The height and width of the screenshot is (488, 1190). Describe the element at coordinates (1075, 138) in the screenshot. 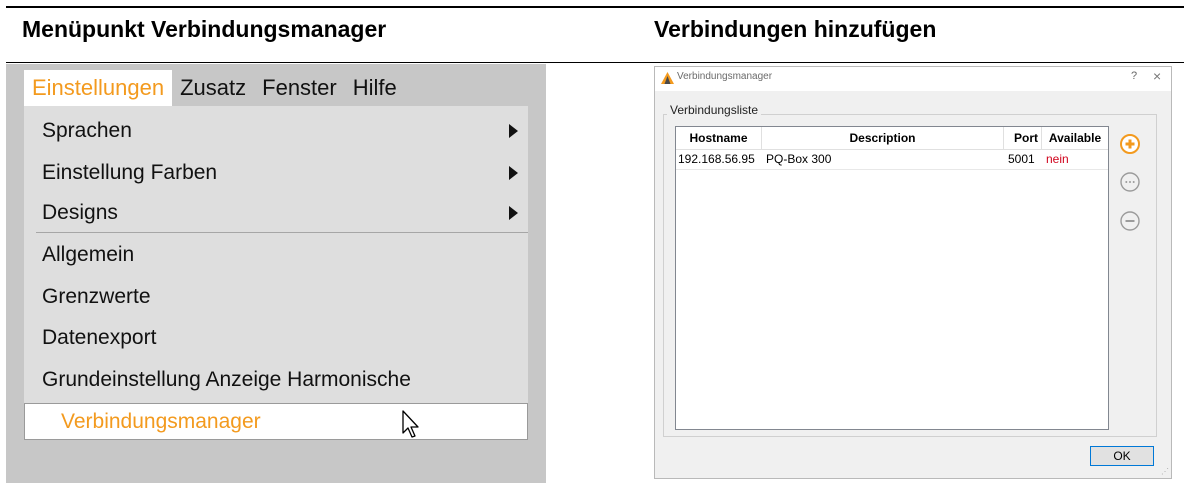

I see `column-header-available: Available` at that location.